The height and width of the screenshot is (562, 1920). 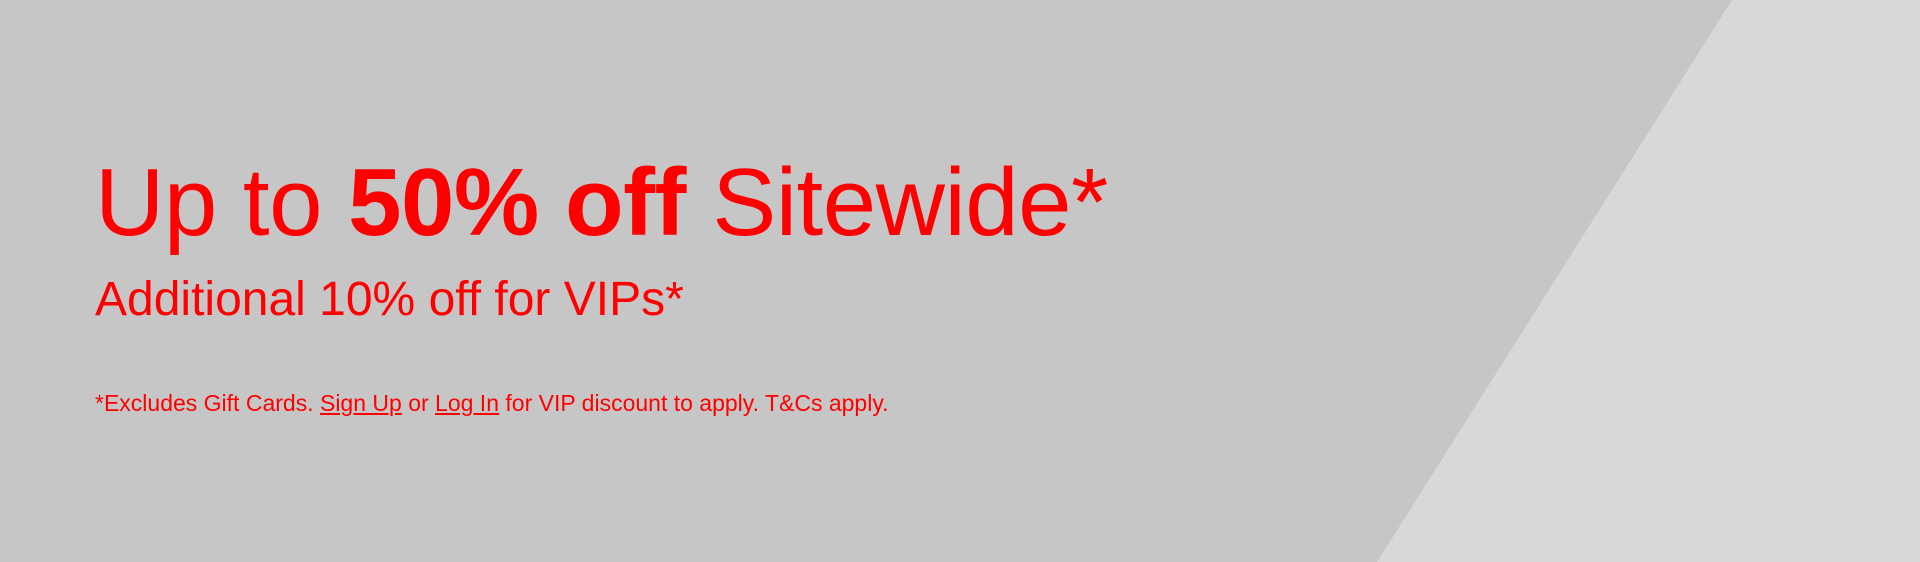 I want to click on headline-suffix: Sitewide*, so click(x=910, y=202).